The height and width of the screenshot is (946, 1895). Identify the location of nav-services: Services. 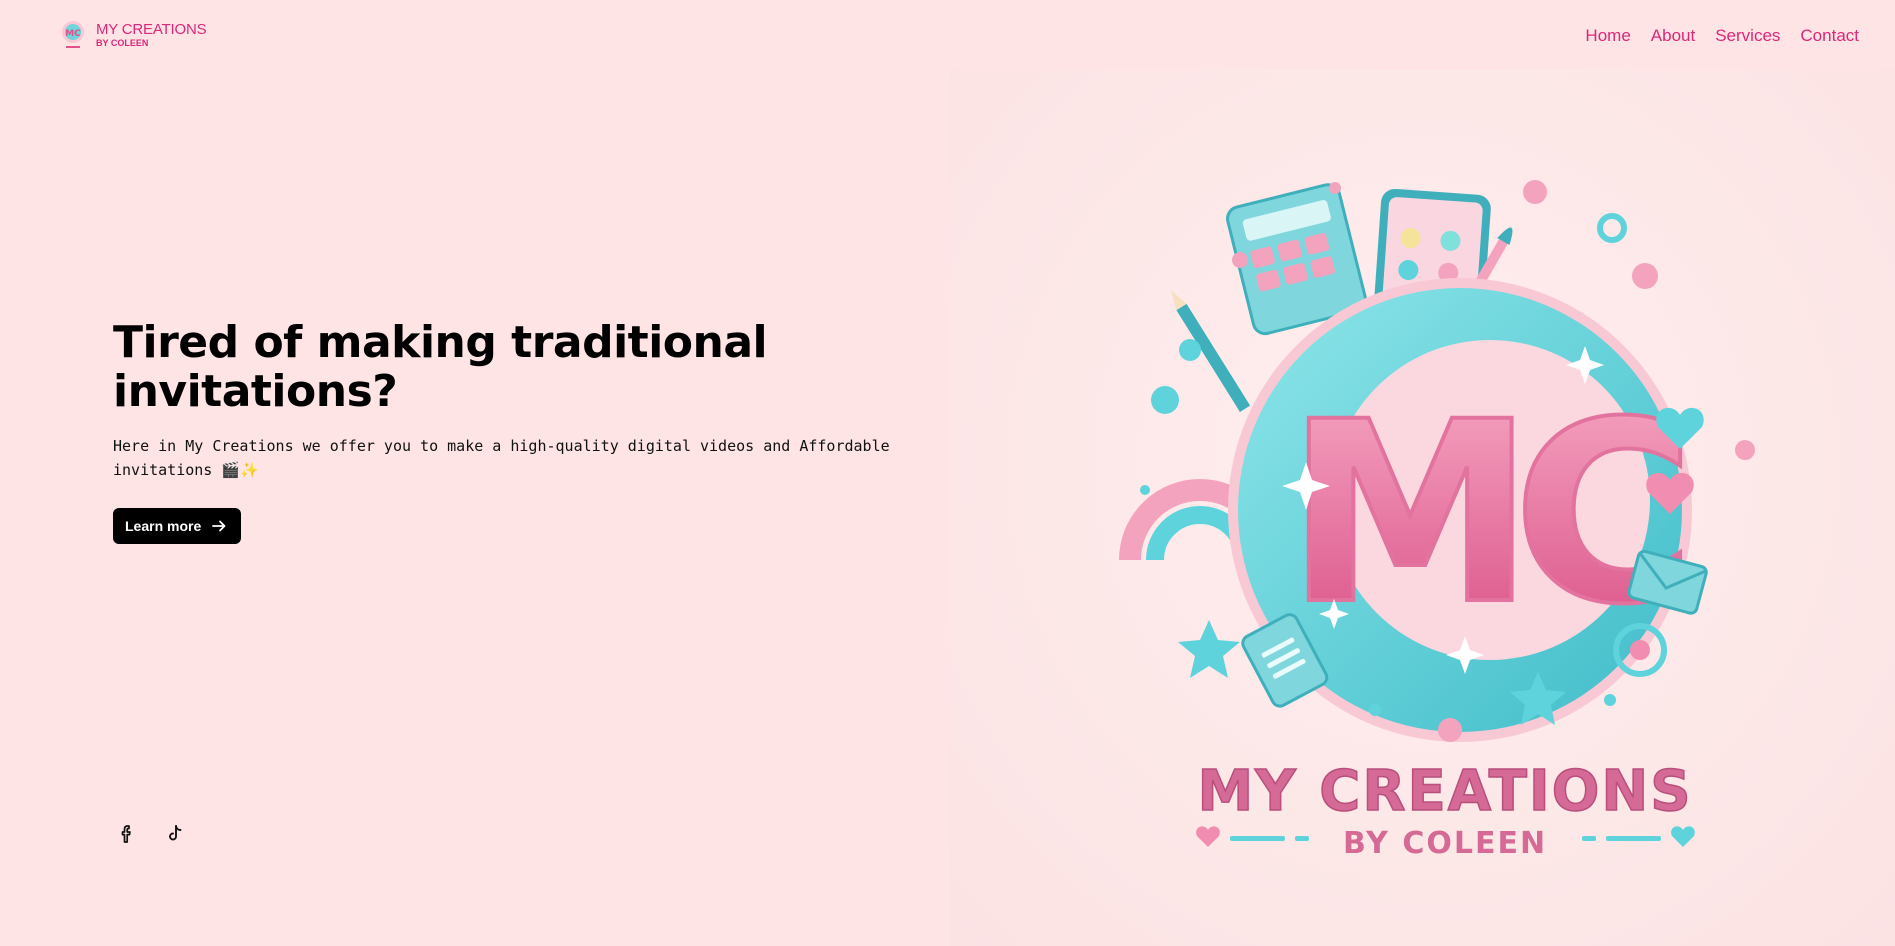
(1747, 36).